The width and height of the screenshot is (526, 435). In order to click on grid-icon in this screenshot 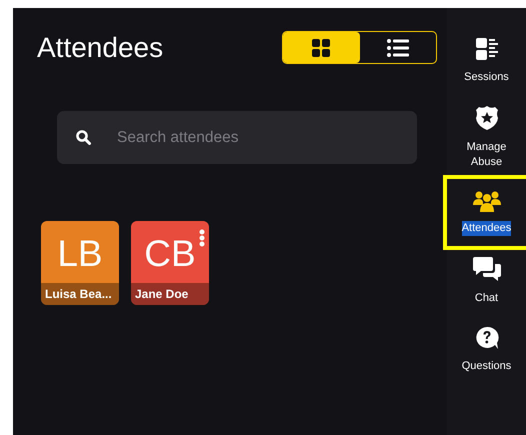, I will do `click(321, 47)`.